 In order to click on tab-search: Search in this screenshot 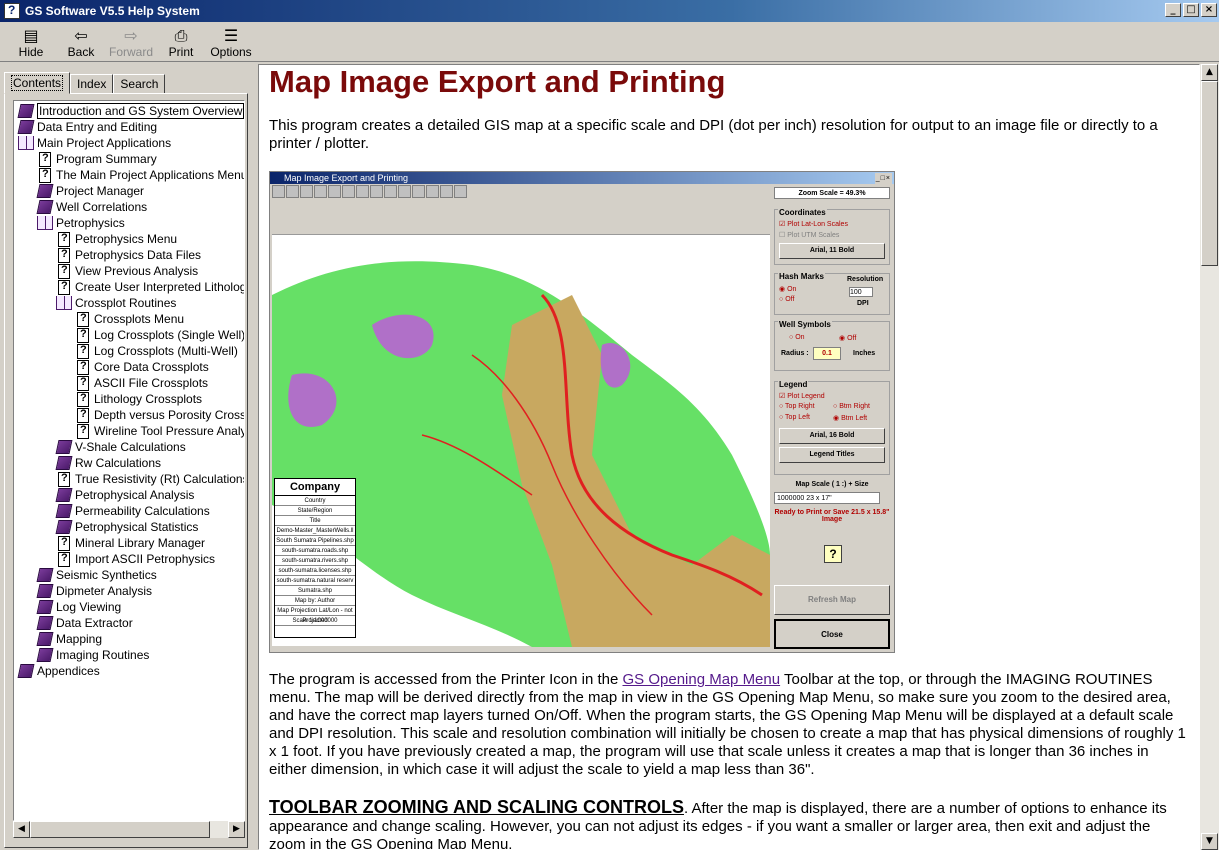, I will do `click(139, 84)`.